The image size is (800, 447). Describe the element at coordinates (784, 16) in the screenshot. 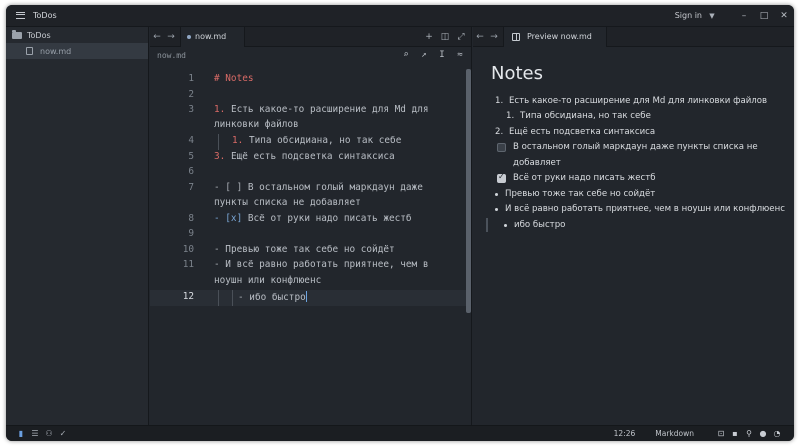

I see `close-icon: ✕` at that location.